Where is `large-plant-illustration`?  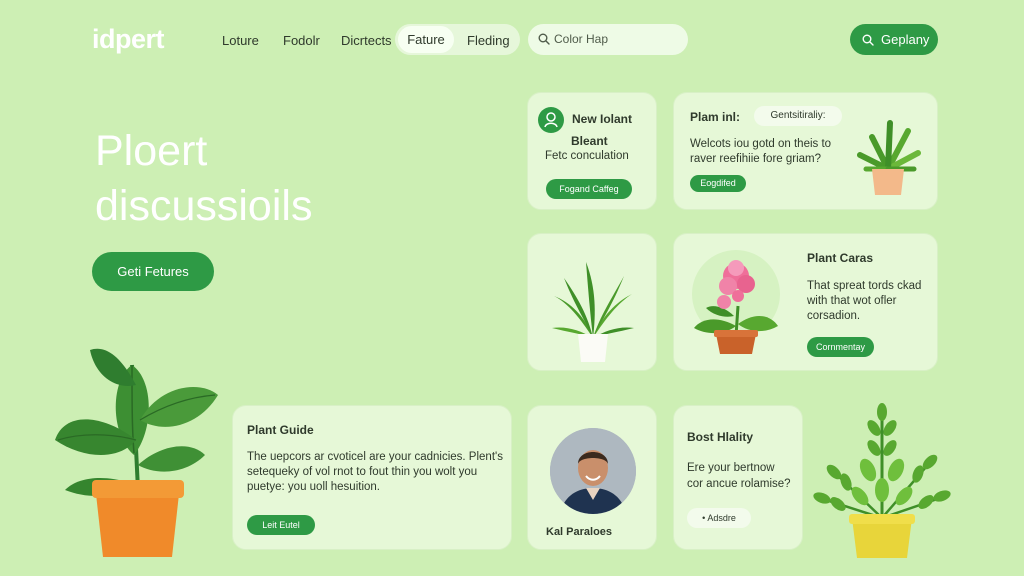 large-plant-illustration is located at coordinates (136, 452).